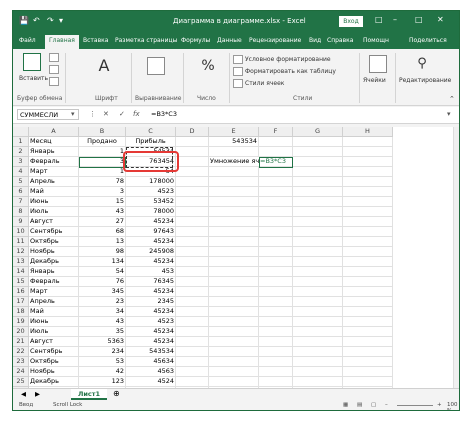 The width and height of the screenshot is (474, 421). Describe the element at coordinates (104, 66) in the screenshot. I see `font-icon: A` at that location.